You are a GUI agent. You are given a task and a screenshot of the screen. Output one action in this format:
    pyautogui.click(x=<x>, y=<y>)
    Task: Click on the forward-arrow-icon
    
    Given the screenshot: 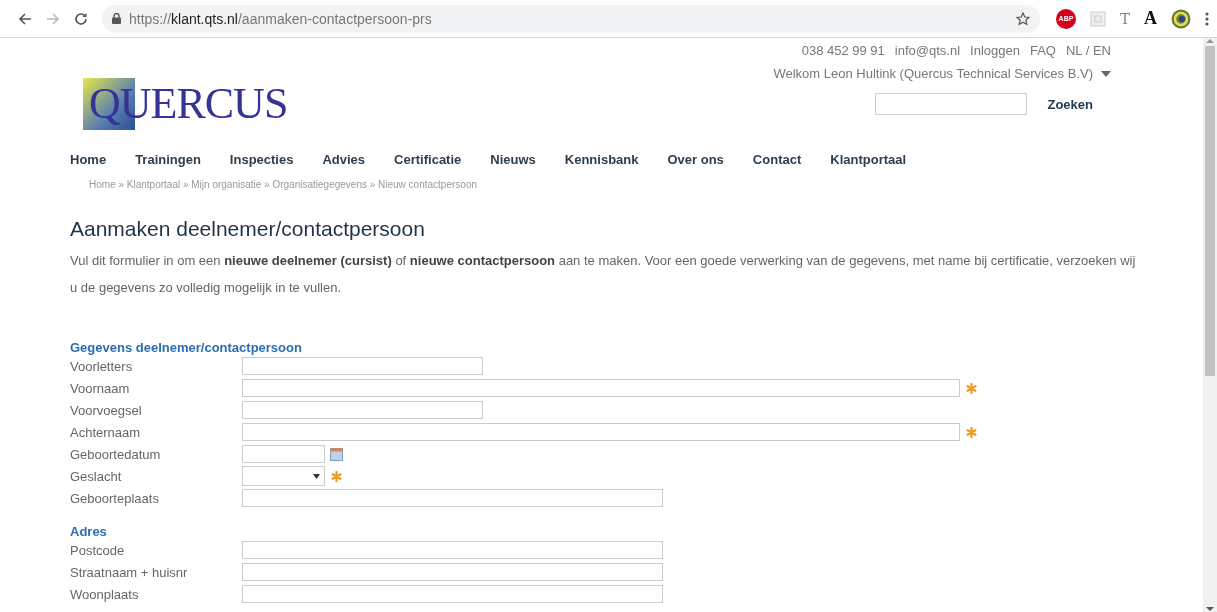 What is the action you would take?
    pyautogui.click(x=53, y=18)
    